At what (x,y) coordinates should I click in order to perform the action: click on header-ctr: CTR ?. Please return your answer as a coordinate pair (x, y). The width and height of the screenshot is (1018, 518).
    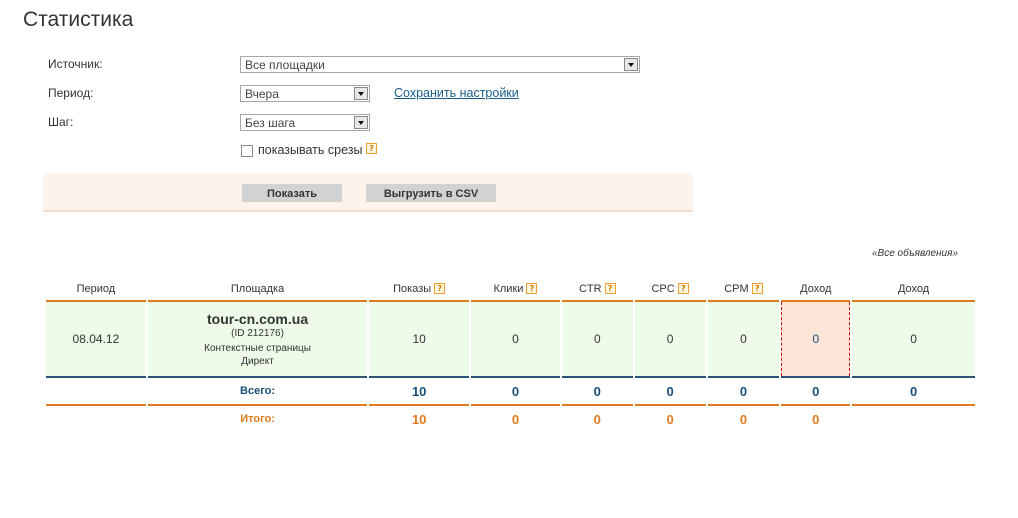
    Looking at the image, I should click on (597, 290).